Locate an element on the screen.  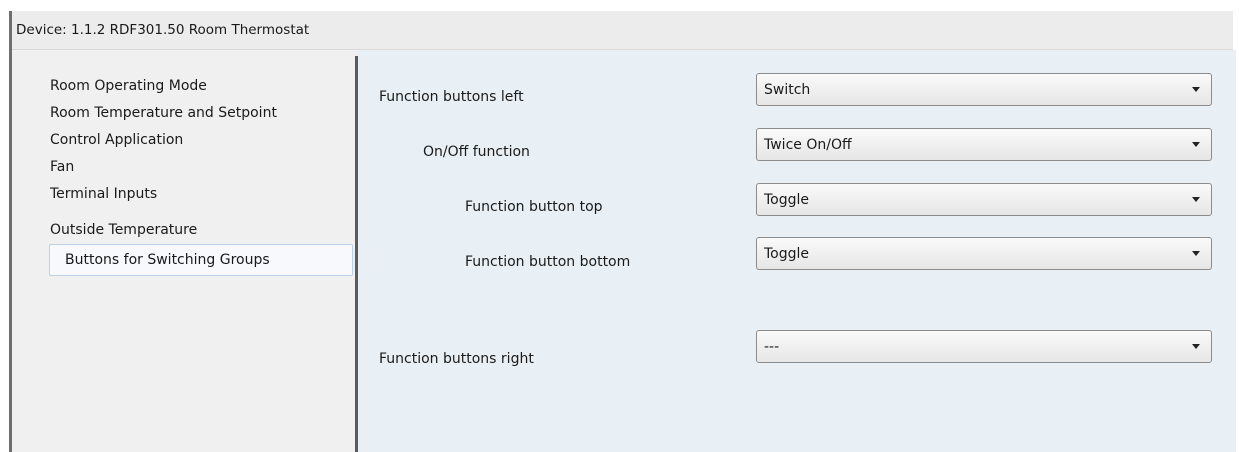
device-title: Device: 1.1.2 RDF301.50 Room Thermostat is located at coordinates (163, 30).